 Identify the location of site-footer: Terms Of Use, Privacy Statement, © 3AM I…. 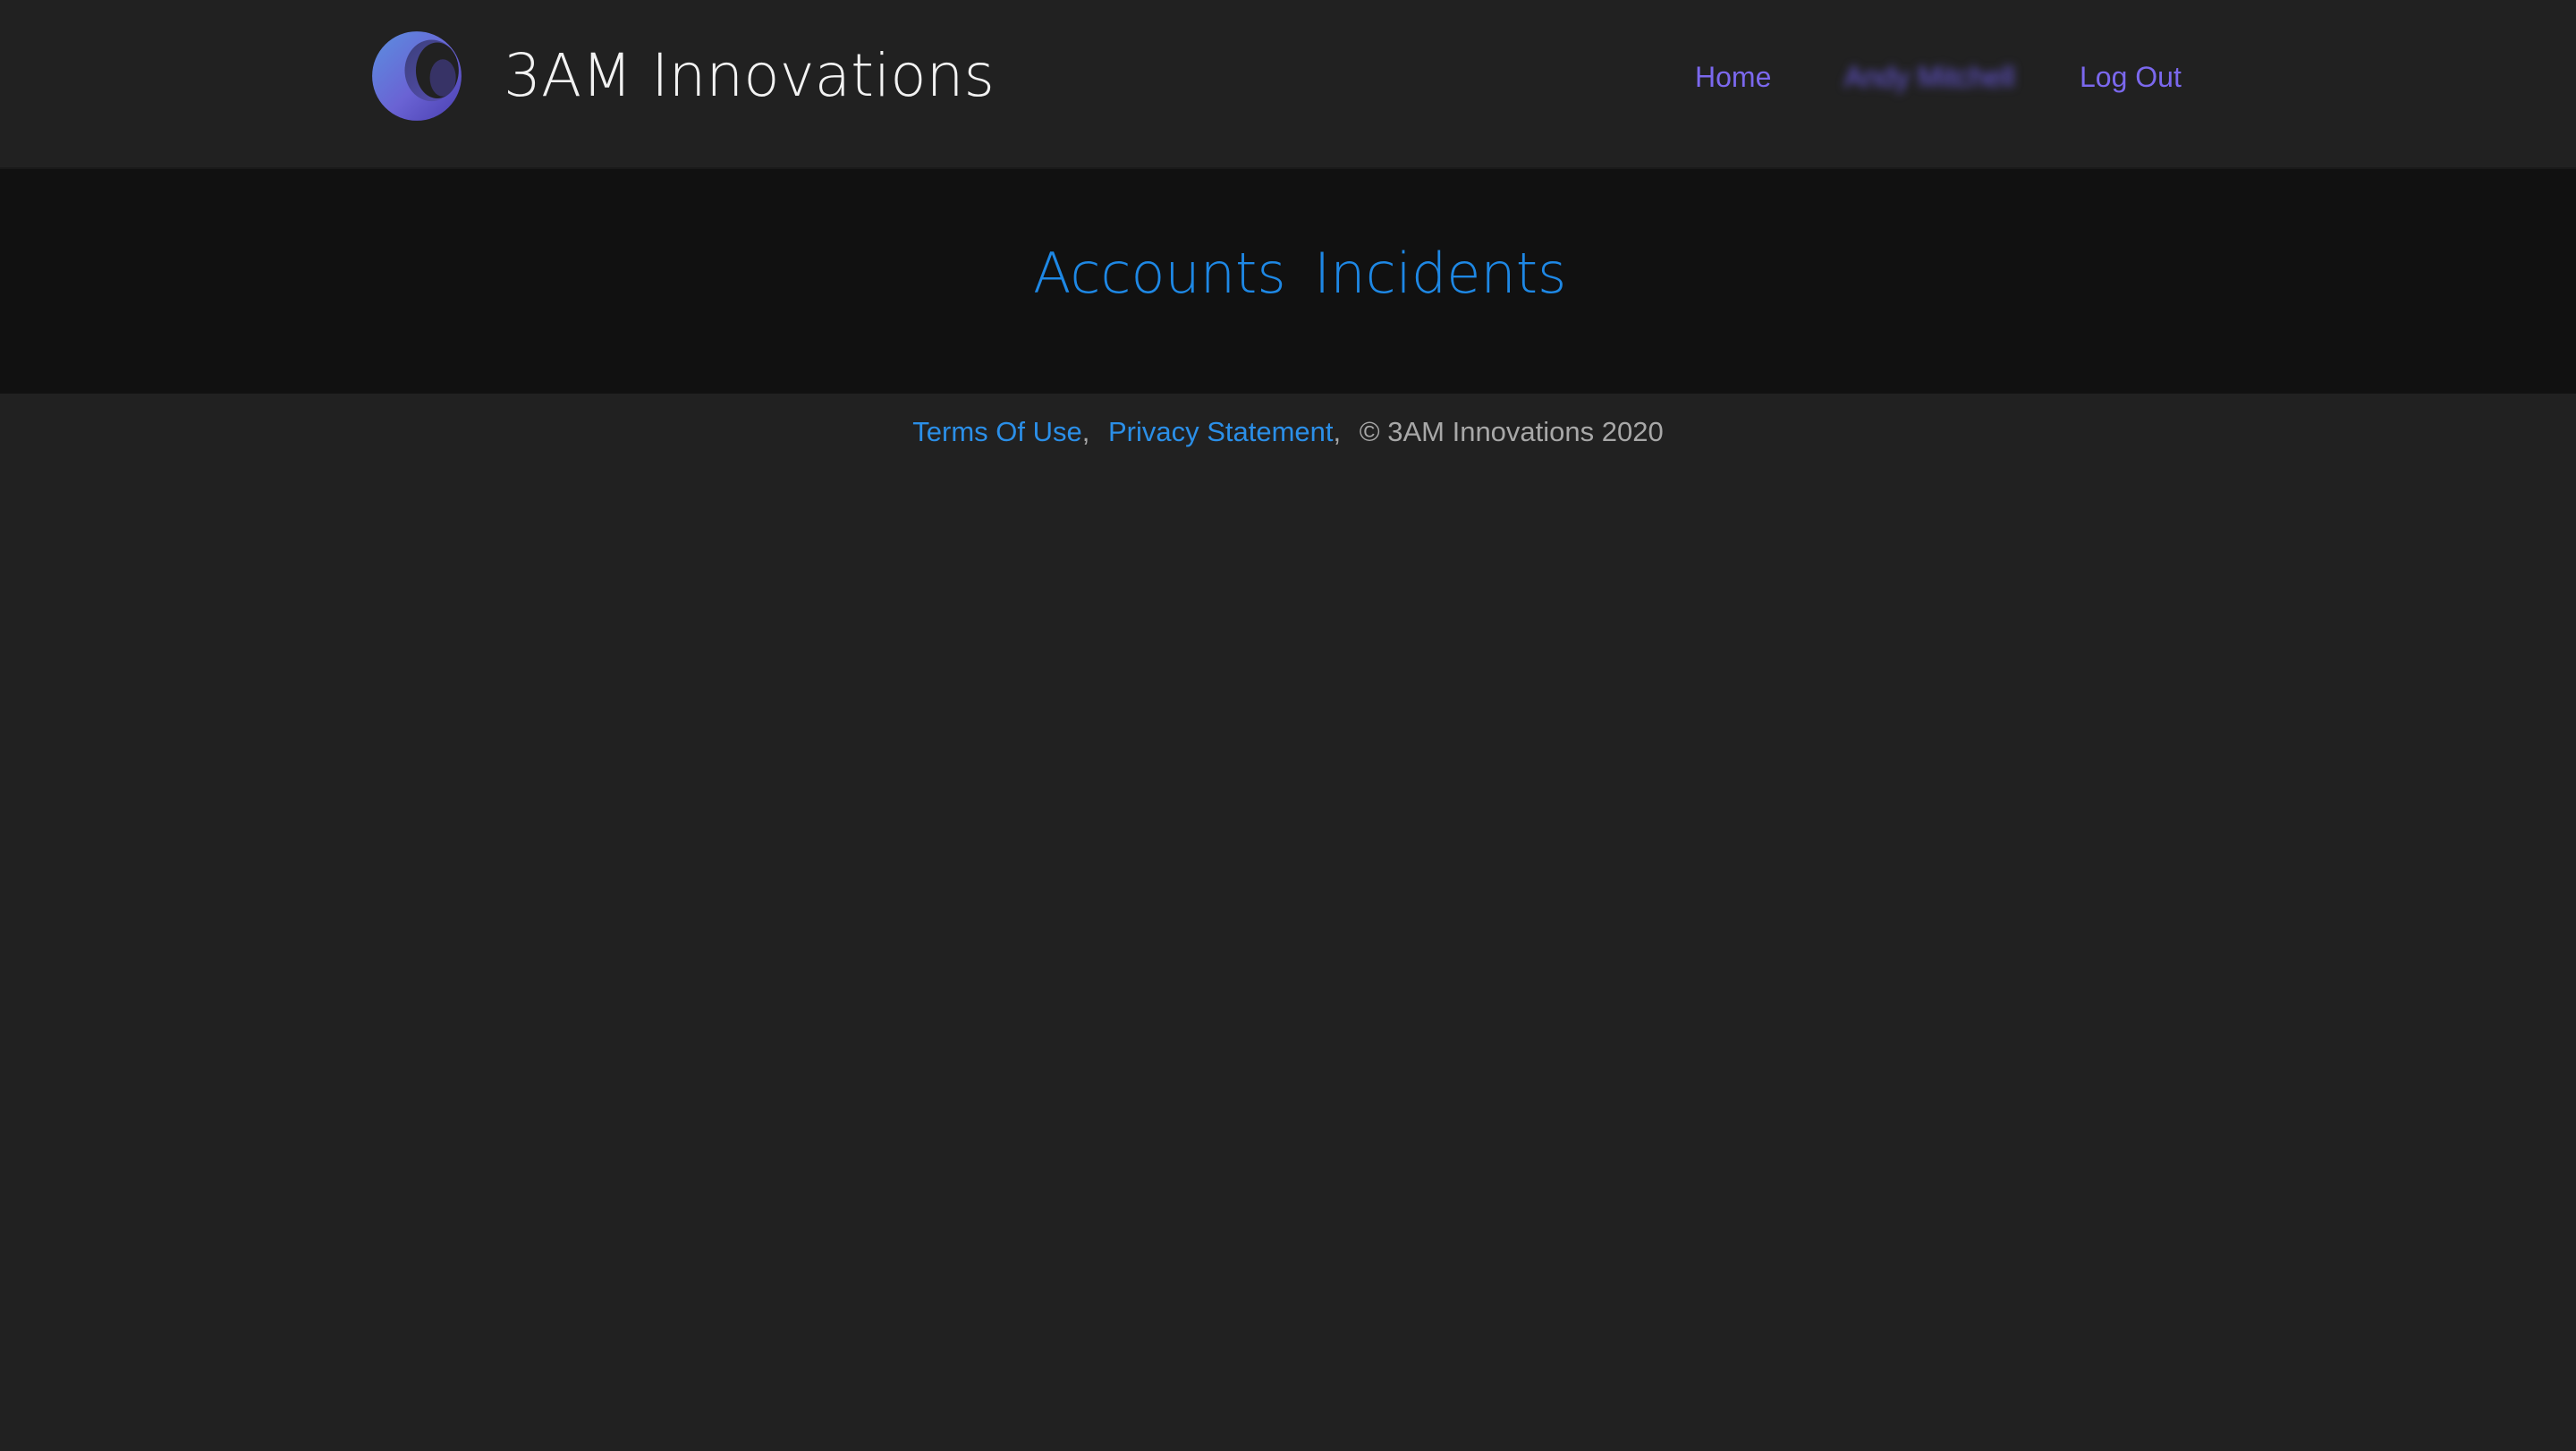
(1288, 432).